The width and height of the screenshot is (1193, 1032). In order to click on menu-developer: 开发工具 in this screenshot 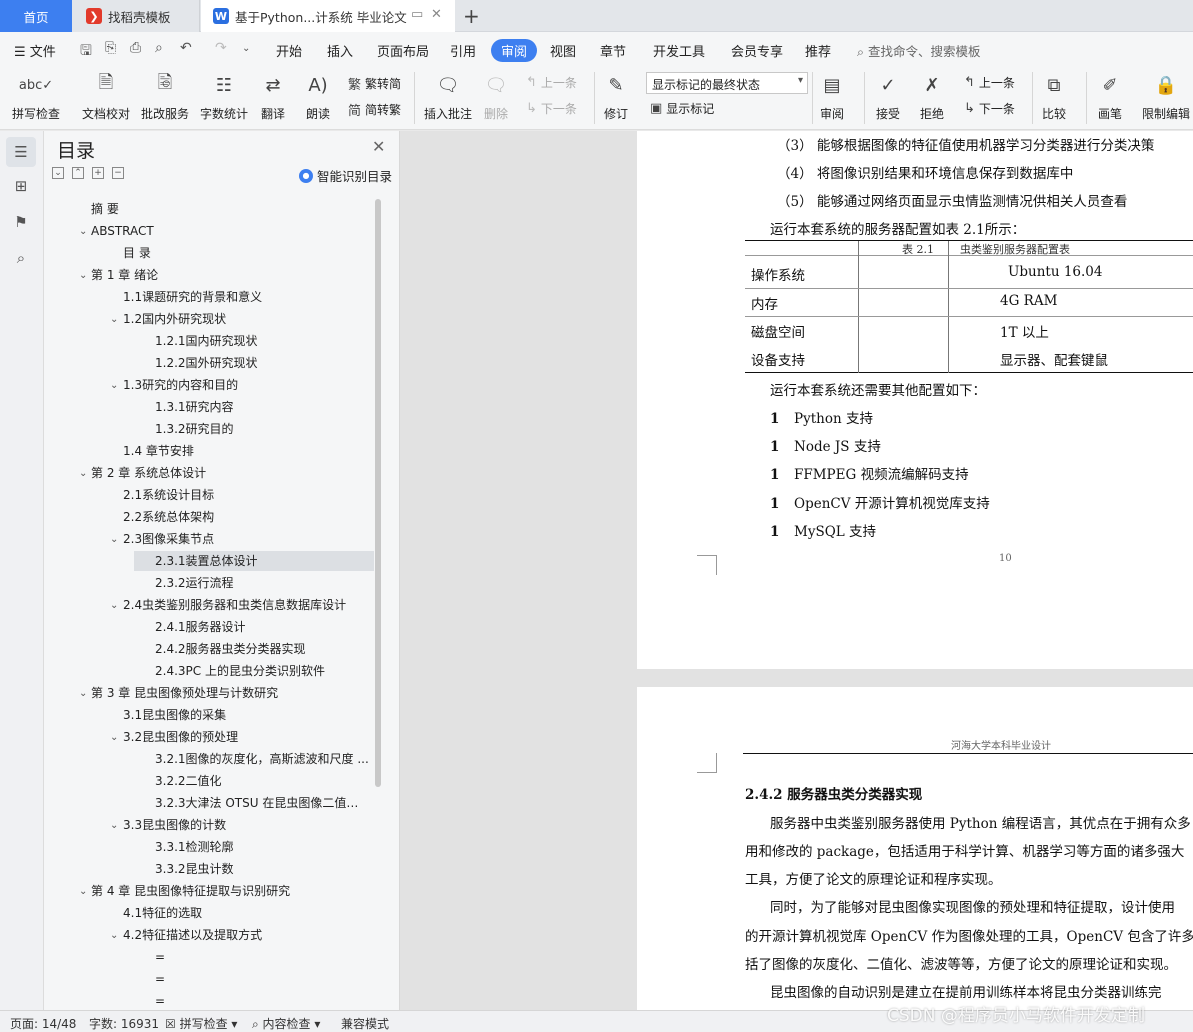, I will do `click(679, 50)`.